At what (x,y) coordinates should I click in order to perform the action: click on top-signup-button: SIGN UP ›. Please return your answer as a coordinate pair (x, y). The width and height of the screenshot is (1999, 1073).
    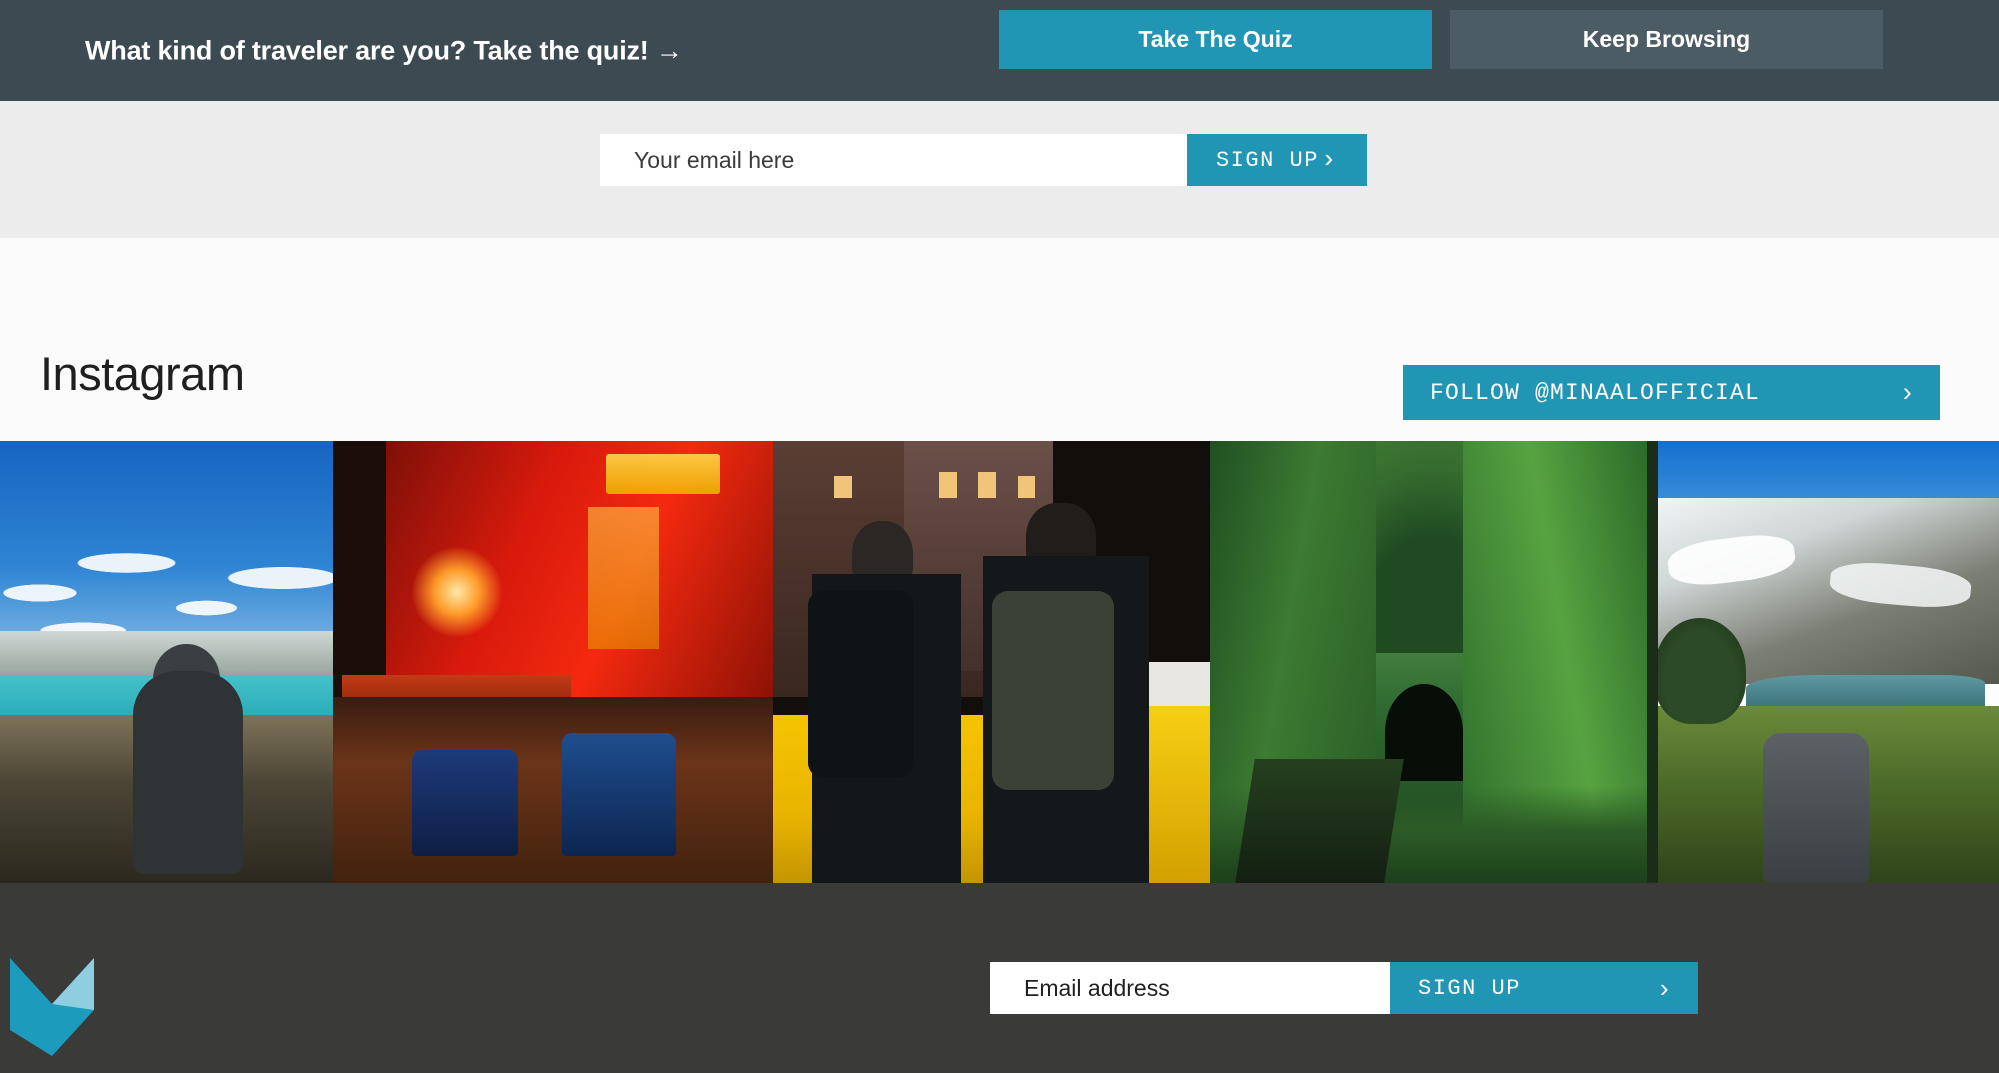
    Looking at the image, I should click on (1277, 160).